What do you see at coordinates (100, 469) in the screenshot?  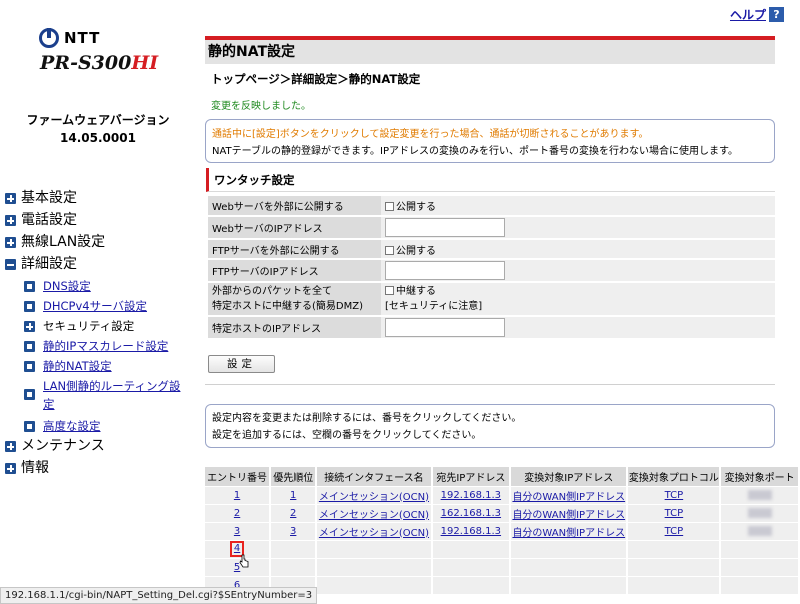 I see `nav-item-info: 情報` at bounding box center [100, 469].